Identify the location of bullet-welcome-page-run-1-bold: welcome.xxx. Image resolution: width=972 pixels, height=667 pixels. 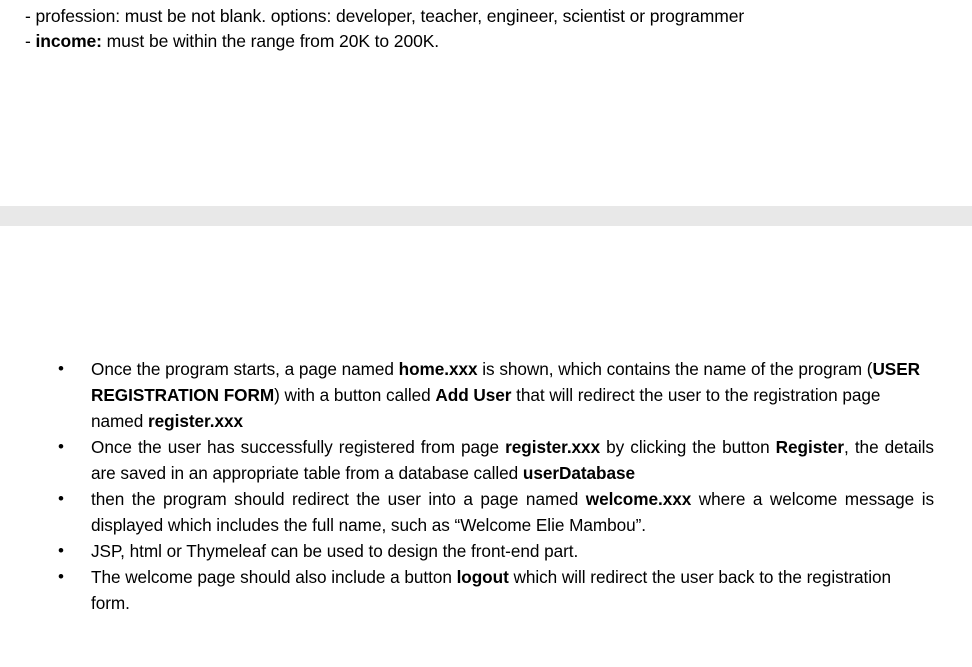
(638, 499).